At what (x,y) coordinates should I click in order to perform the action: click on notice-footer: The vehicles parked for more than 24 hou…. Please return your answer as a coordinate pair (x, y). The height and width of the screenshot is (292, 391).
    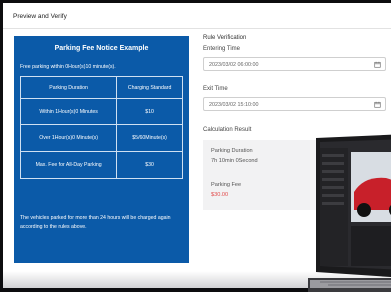
    Looking at the image, I should click on (95, 222).